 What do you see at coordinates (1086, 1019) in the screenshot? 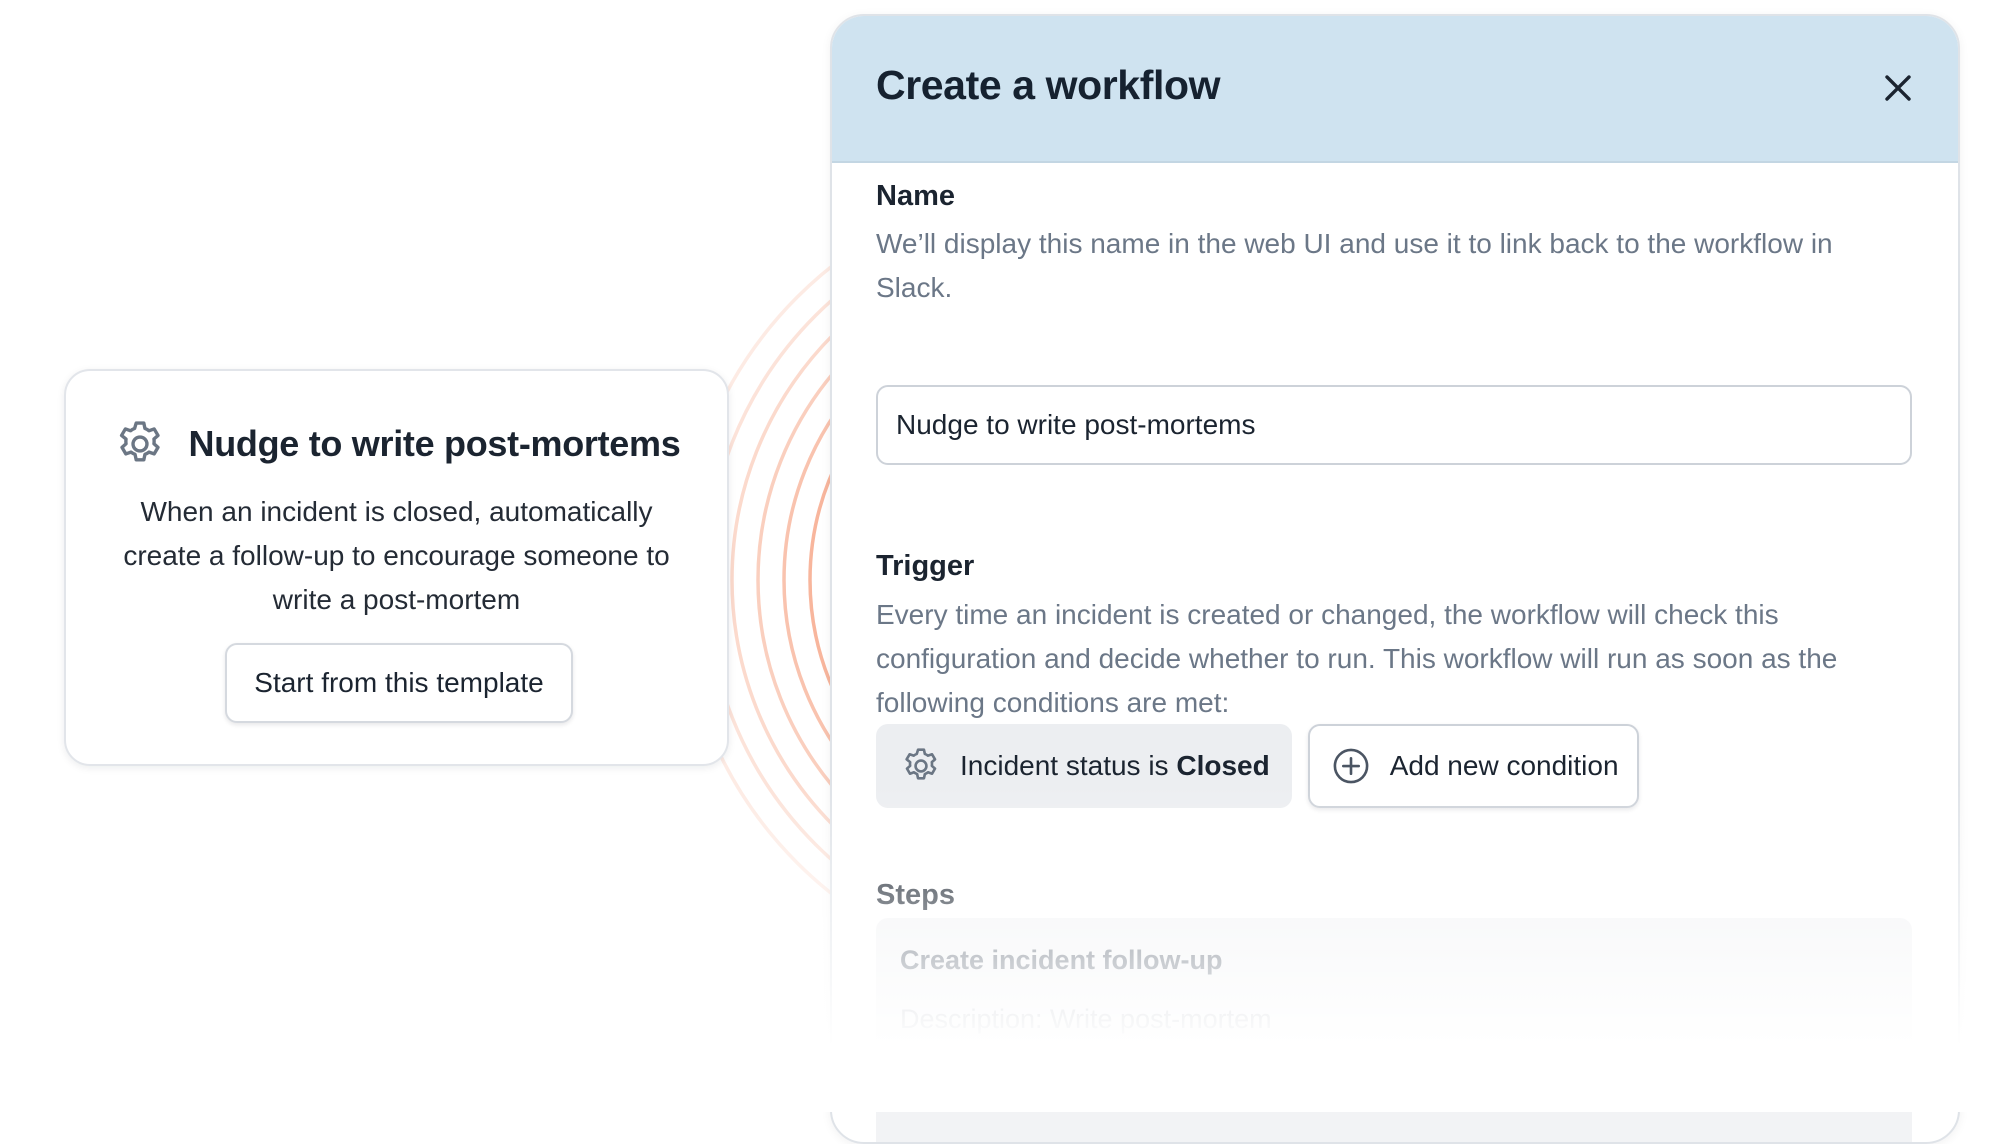
I see `step-description: Description: Write post-mortem` at bounding box center [1086, 1019].